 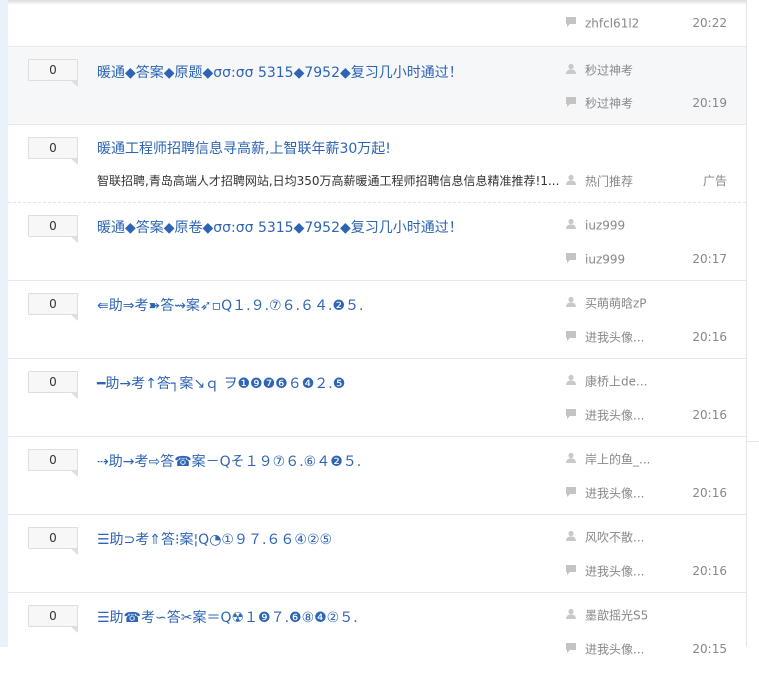 I want to click on ad-badge: 广告, so click(x=714, y=181).